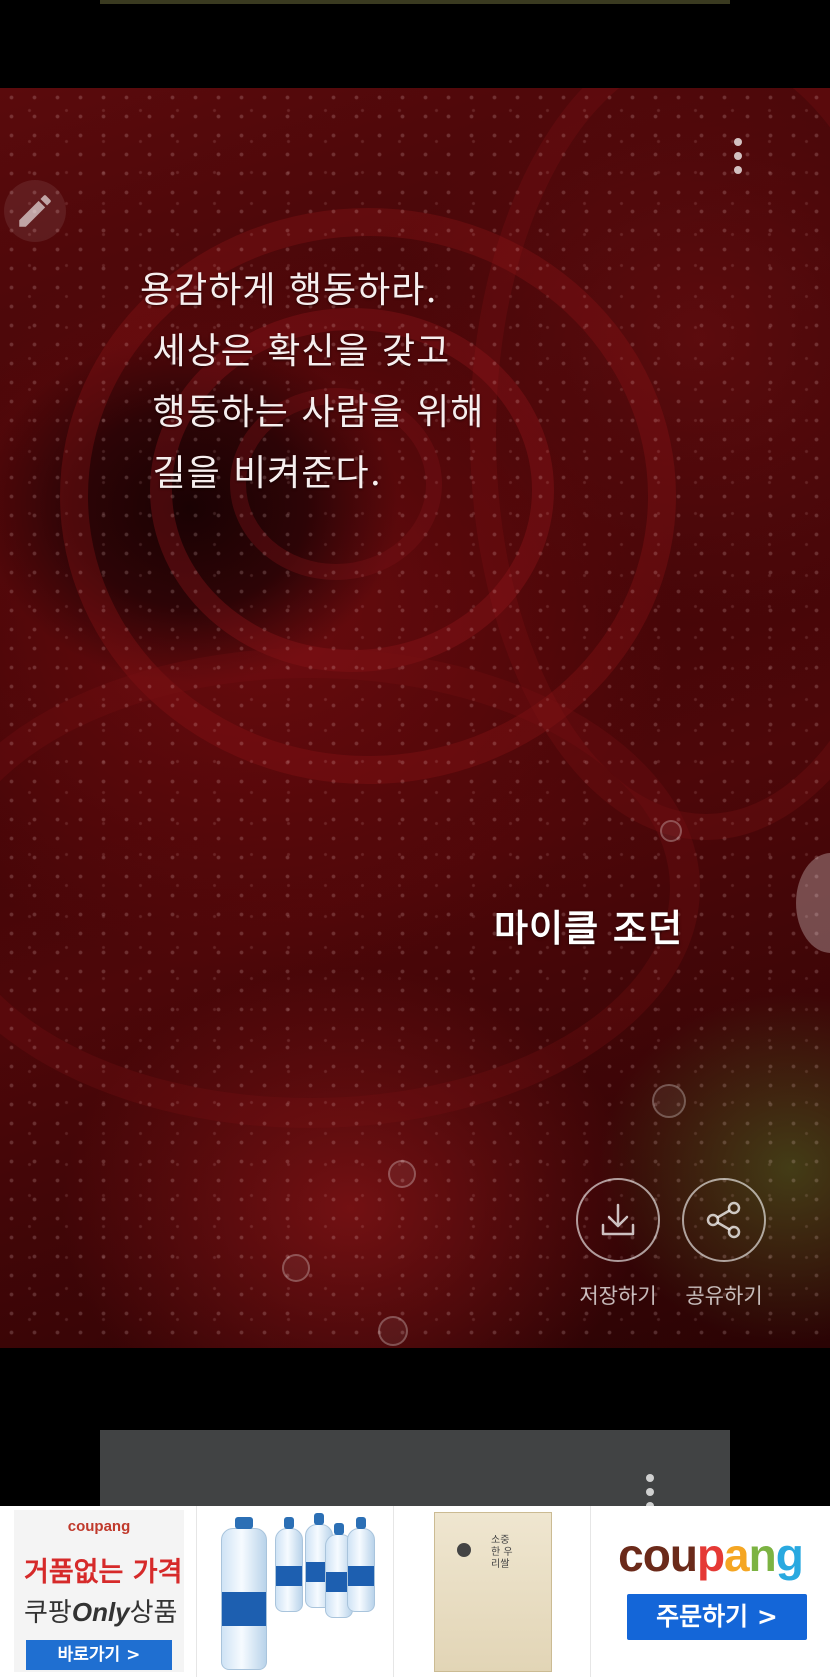 The width and height of the screenshot is (830, 1677). Describe the element at coordinates (312, 412) in the screenshot. I see `quote-line: 행동하는 사람을 위해` at that location.